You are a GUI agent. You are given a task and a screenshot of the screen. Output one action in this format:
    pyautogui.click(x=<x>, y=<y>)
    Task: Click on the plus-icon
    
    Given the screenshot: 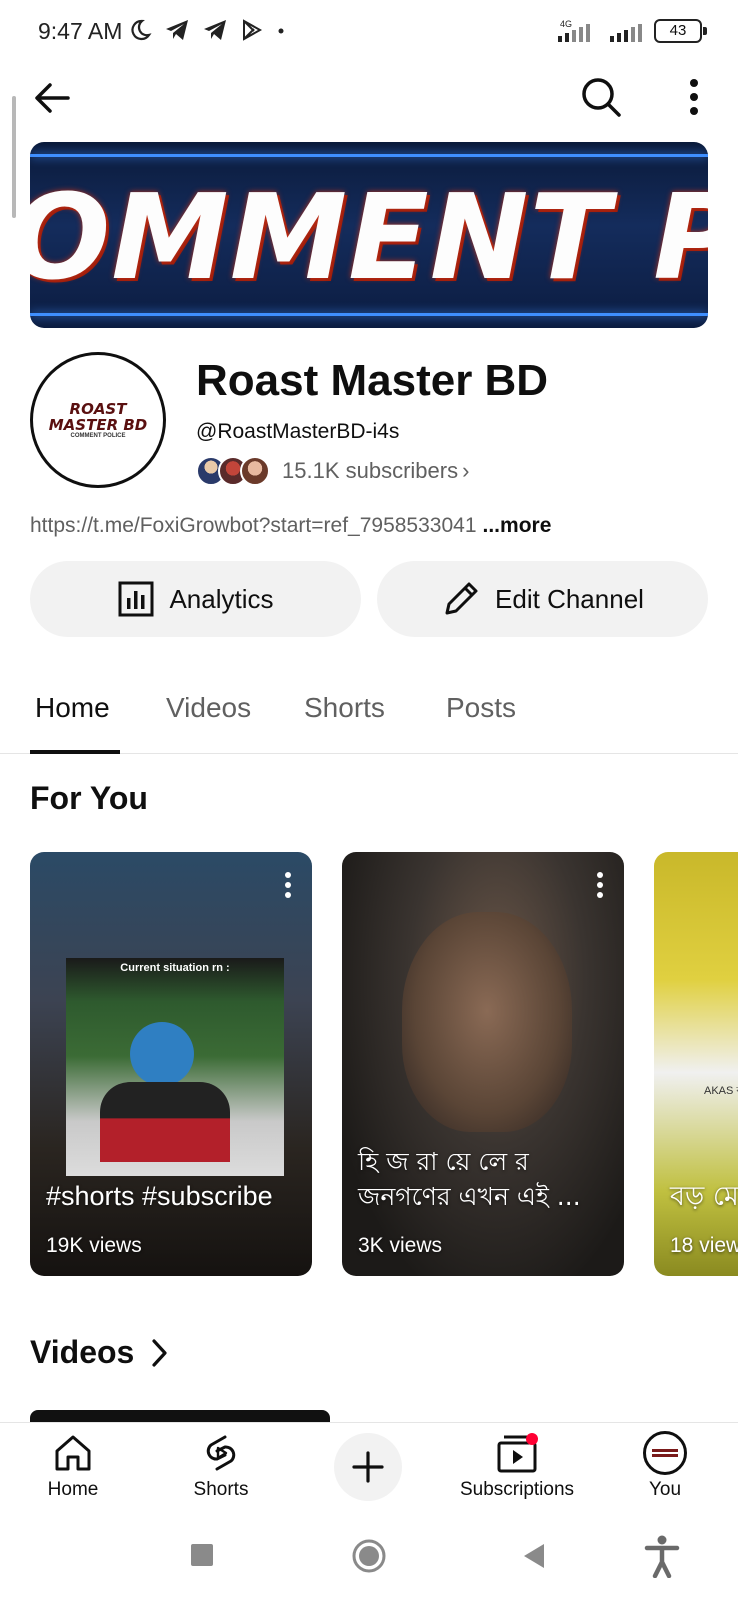 What is the action you would take?
    pyautogui.click(x=368, y=1467)
    